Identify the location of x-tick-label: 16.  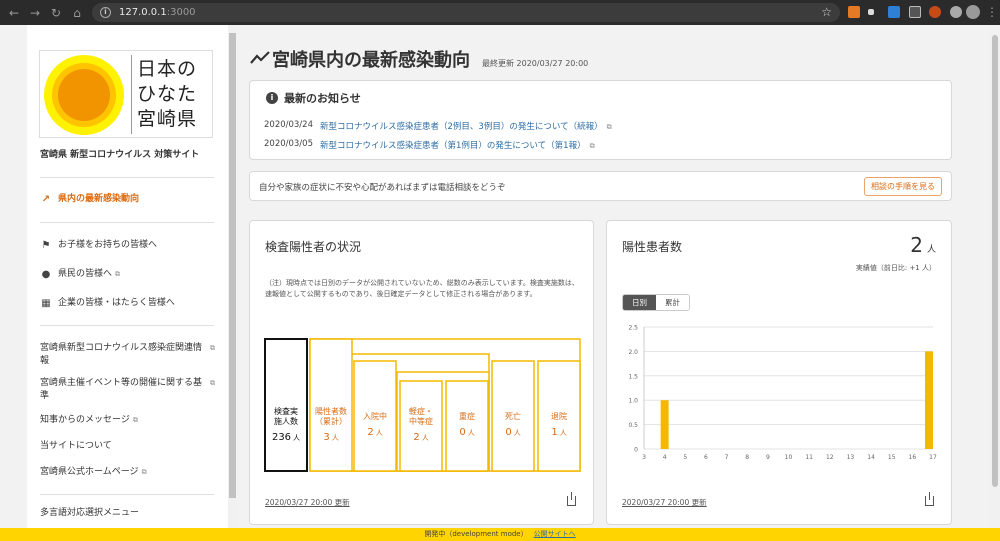
(913, 457).